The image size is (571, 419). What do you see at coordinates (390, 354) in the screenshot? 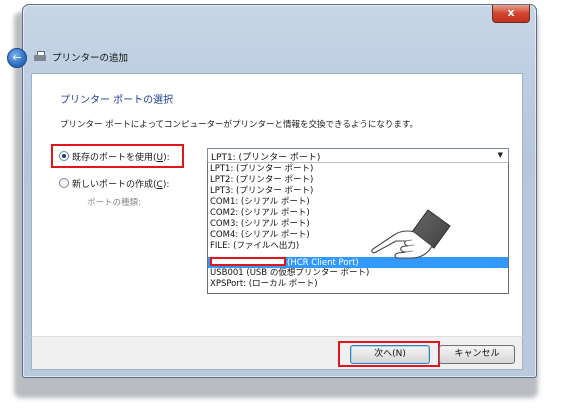
I see `next-button: 次へ(N)` at bounding box center [390, 354].